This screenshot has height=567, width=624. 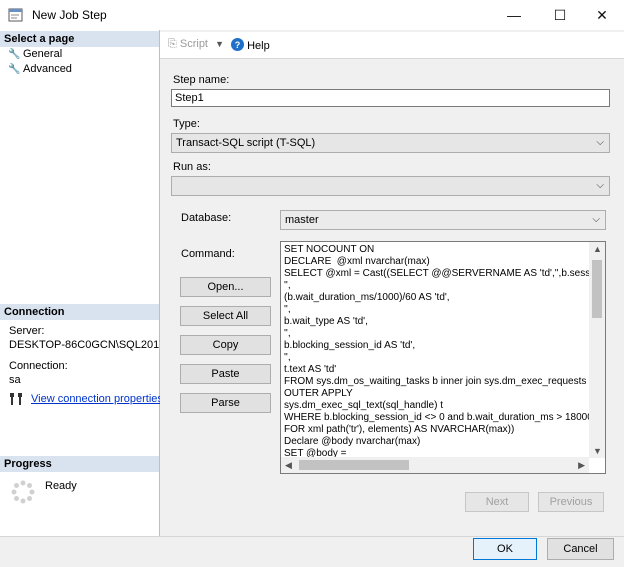 I want to click on type-select: Transact-SQL script (T-SQL) ⌵, so click(x=390, y=143).